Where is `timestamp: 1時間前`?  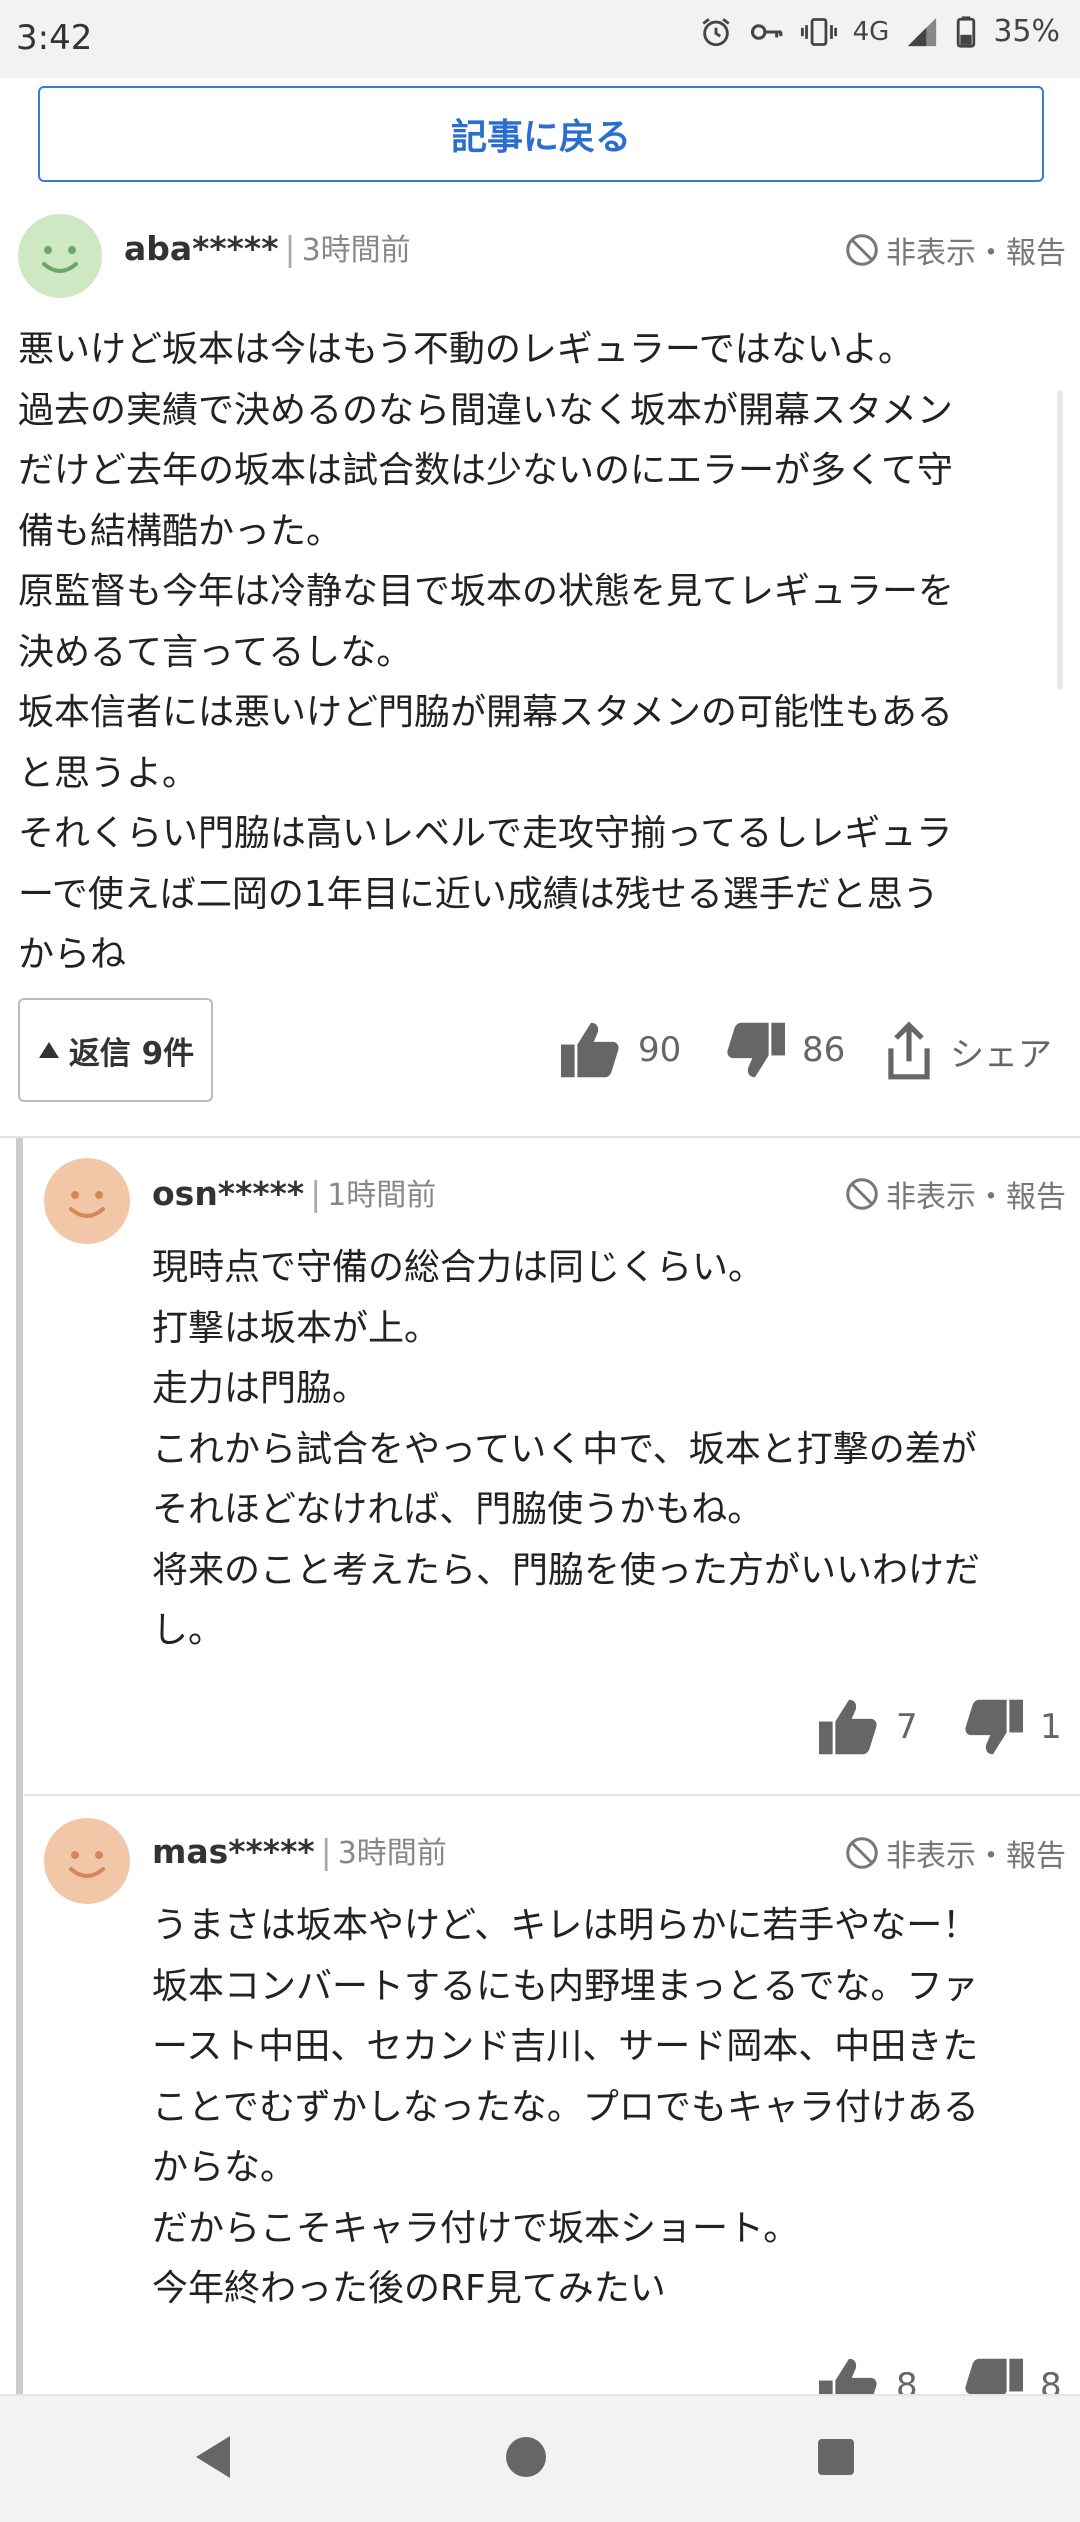
timestamp: 1時間前 is located at coordinates (382, 1195).